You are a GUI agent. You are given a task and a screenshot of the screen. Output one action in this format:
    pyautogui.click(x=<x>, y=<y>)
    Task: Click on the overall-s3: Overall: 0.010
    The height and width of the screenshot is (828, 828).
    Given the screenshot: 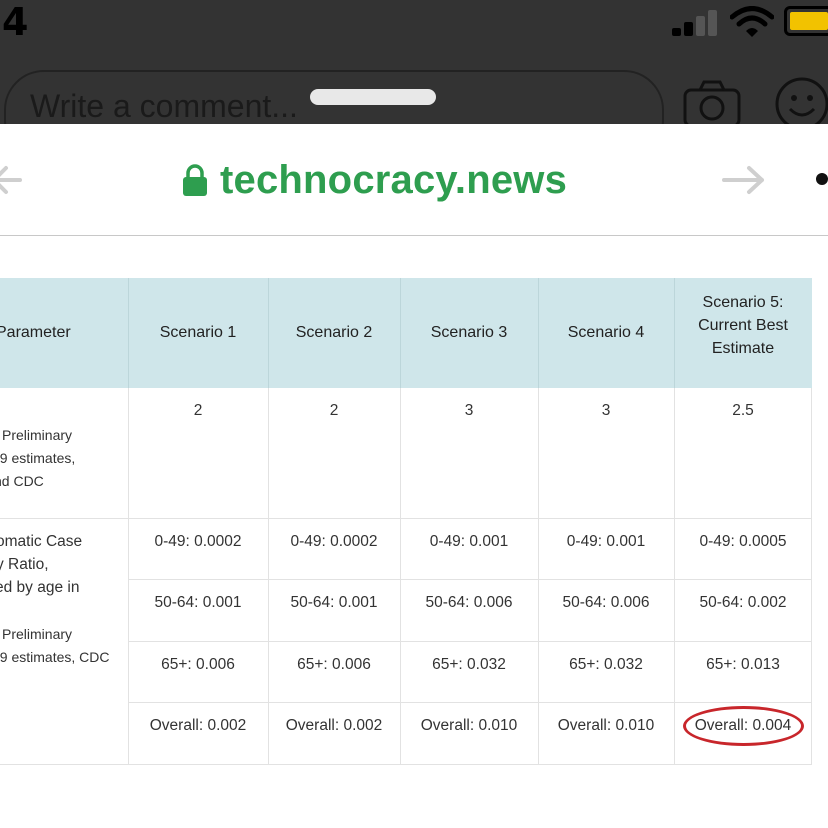 What is the action you would take?
    pyautogui.click(x=469, y=725)
    